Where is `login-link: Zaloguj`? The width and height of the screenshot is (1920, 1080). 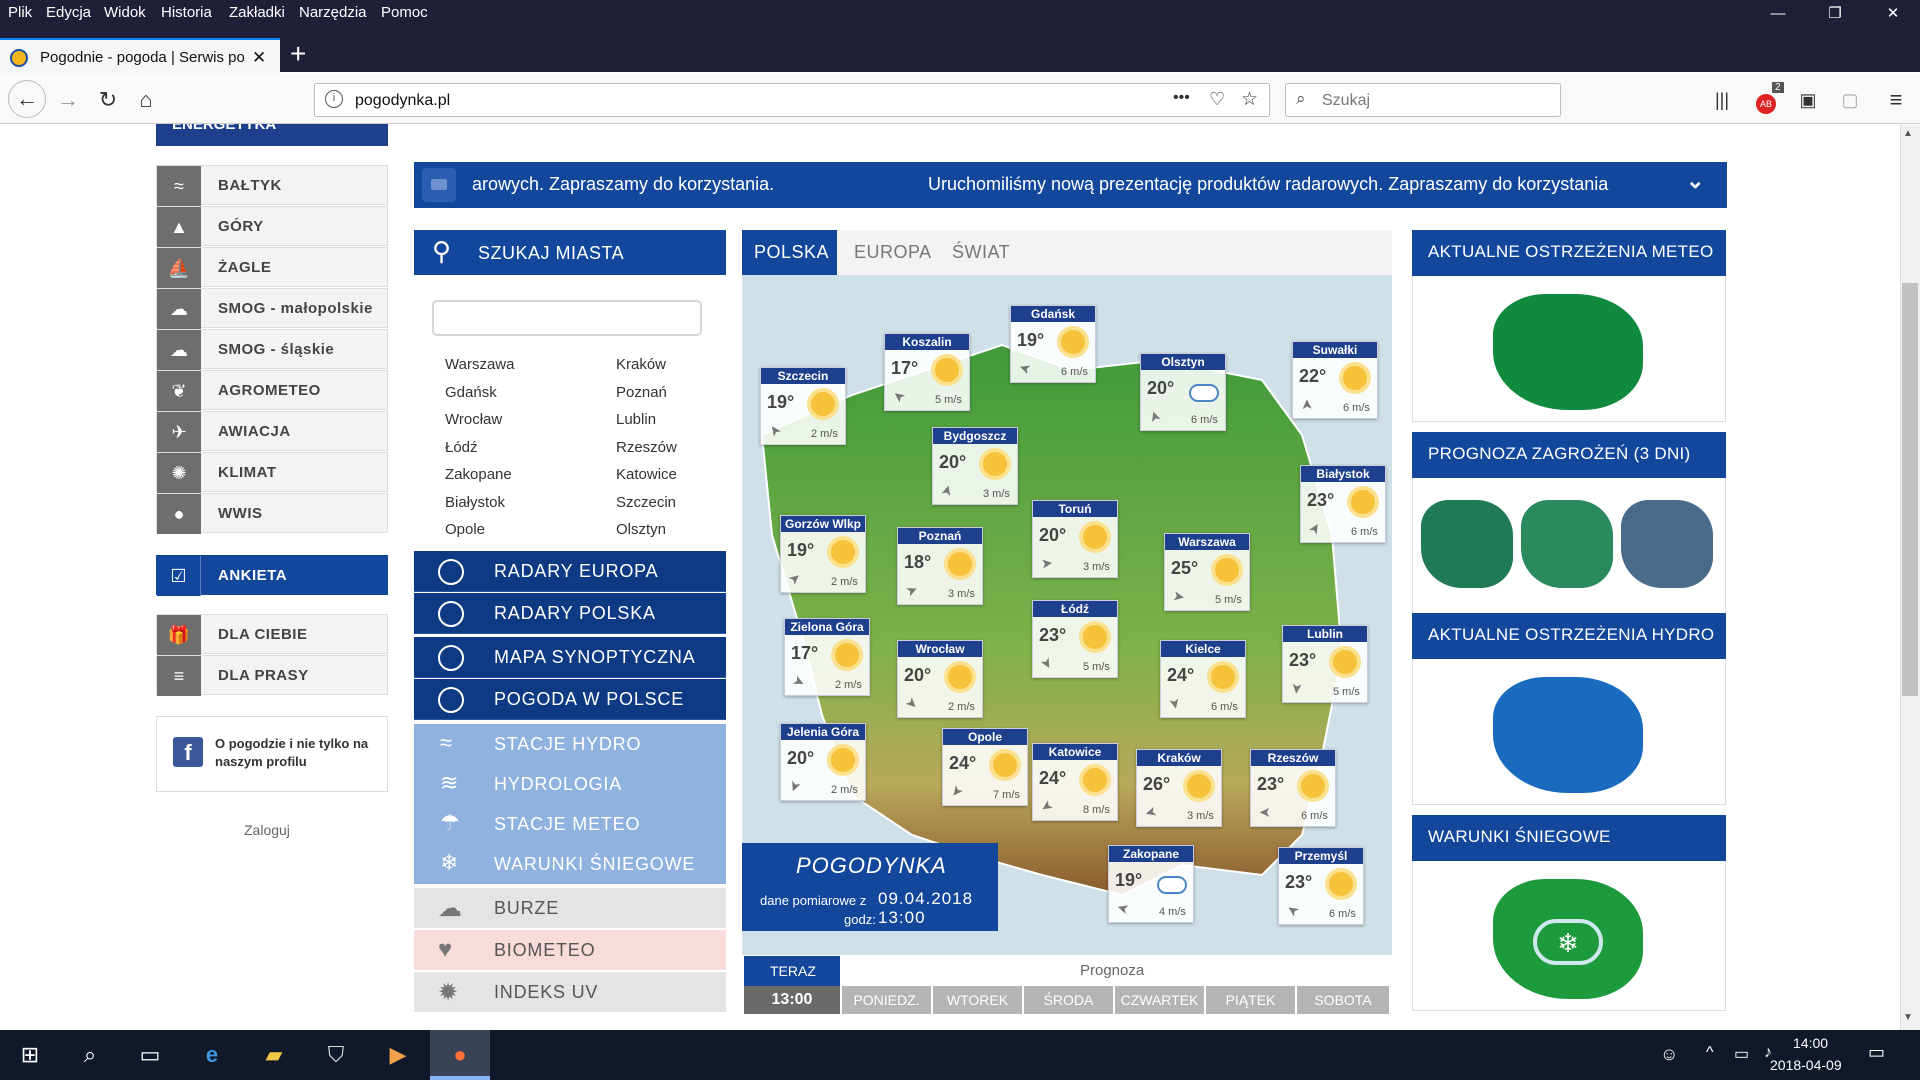 login-link: Zaloguj is located at coordinates (267, 830).